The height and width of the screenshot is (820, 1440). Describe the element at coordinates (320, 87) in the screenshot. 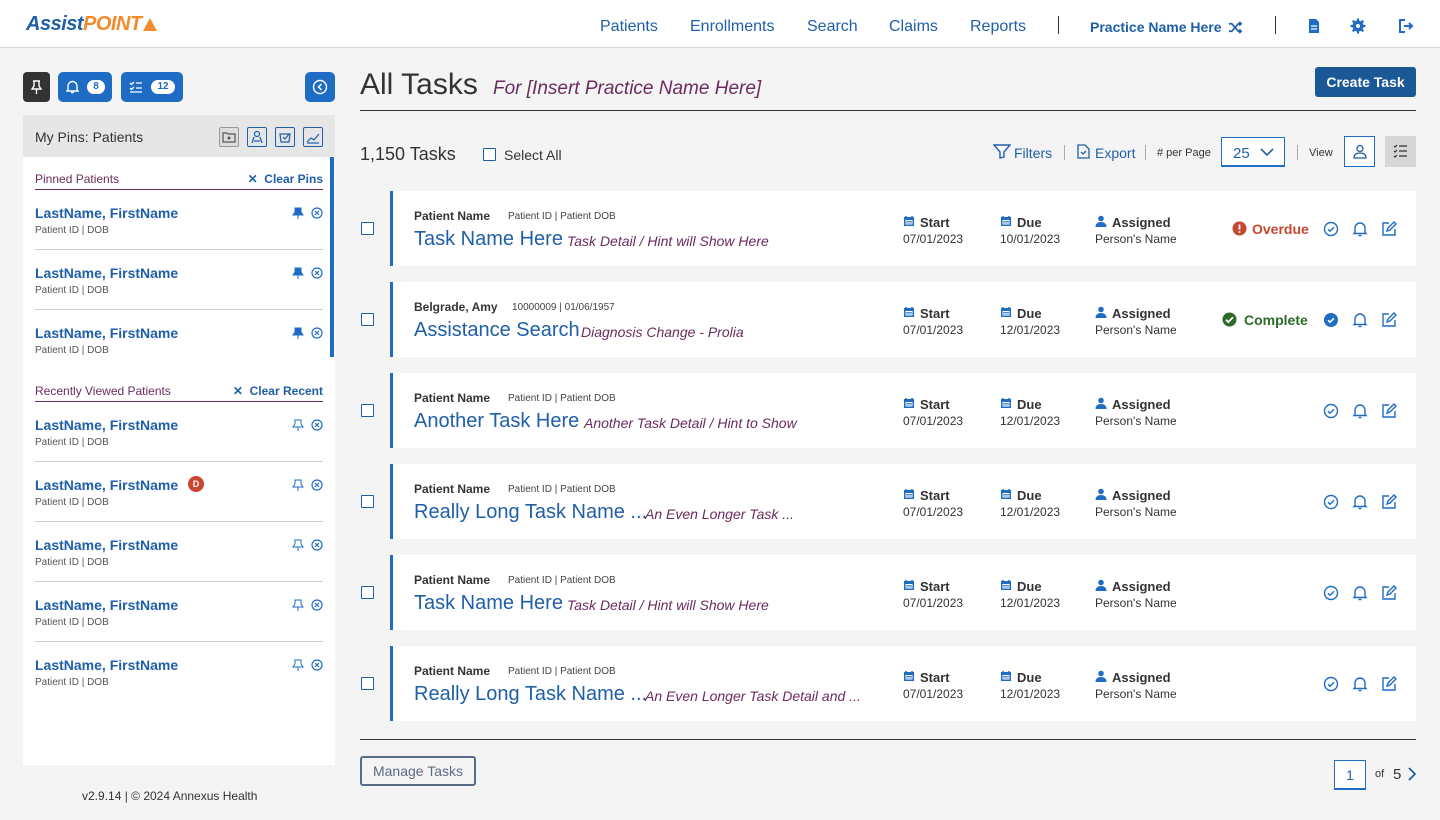

I see `collapse-sidebar-button` at that location.